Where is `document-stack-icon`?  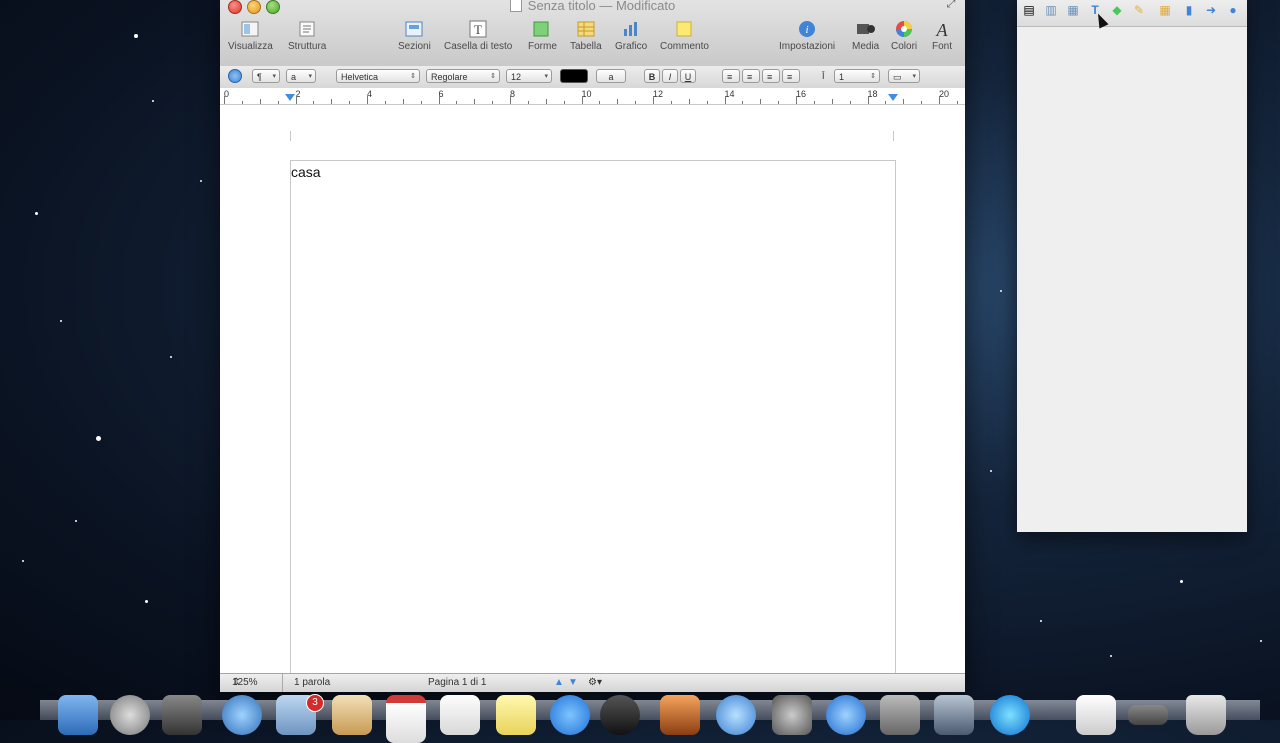
document-stack-icon is located at coordinates (1096, 715).